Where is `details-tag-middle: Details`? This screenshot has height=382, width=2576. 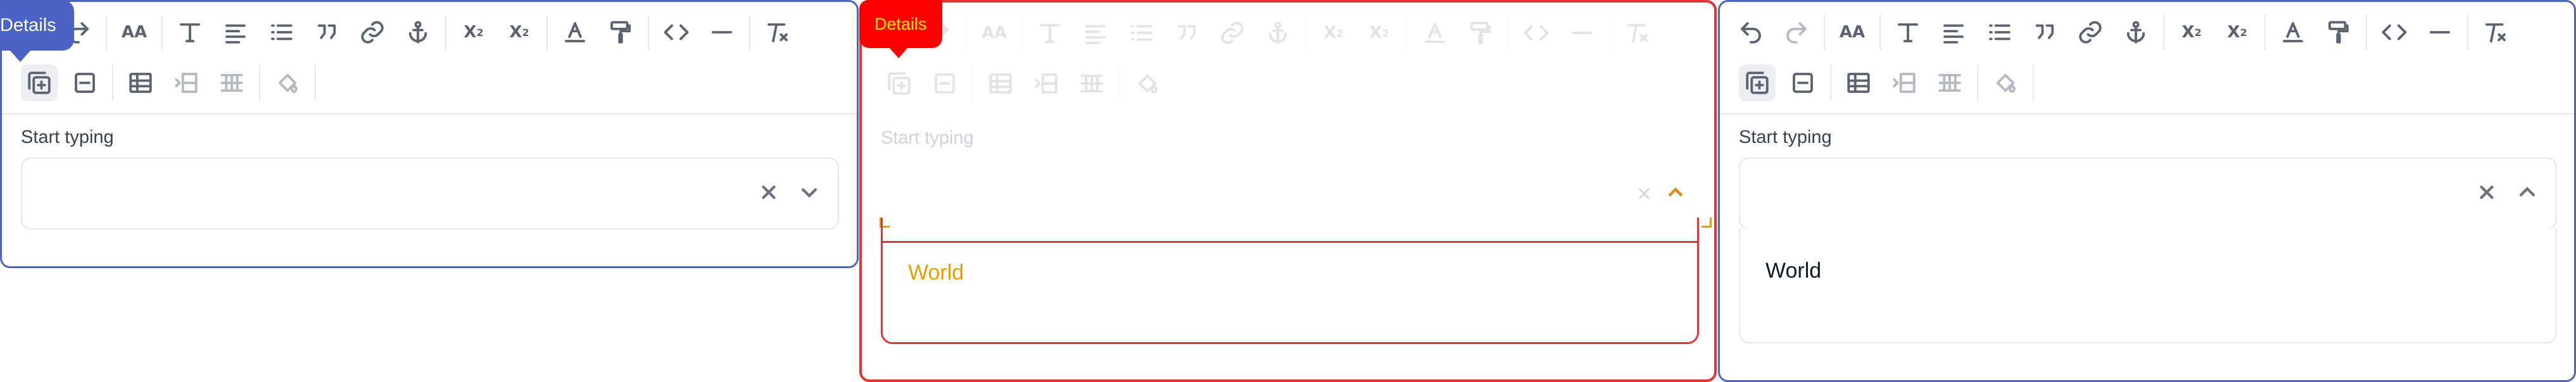
details-tag-middle: Details is located at coordinates (900, 29).